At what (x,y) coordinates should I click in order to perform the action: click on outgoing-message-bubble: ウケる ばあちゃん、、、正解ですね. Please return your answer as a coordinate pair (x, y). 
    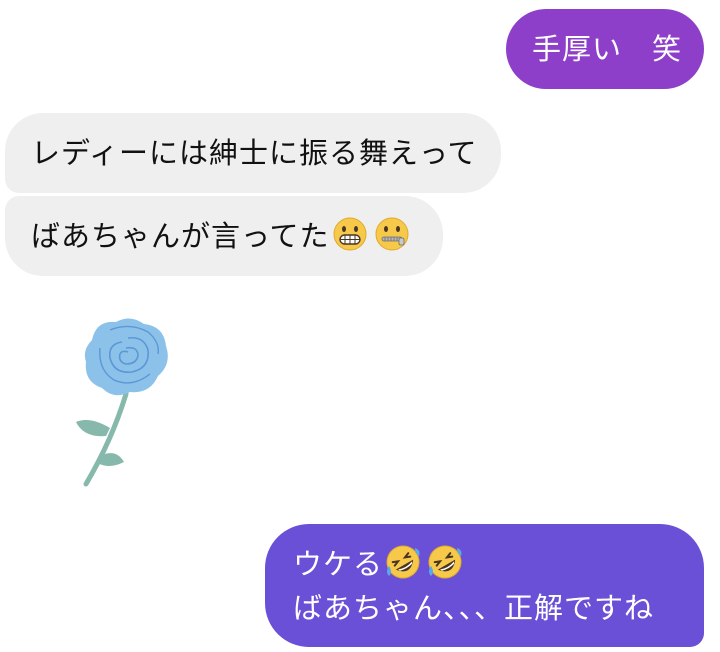
    Looking at the image, I should click on (484, 585).